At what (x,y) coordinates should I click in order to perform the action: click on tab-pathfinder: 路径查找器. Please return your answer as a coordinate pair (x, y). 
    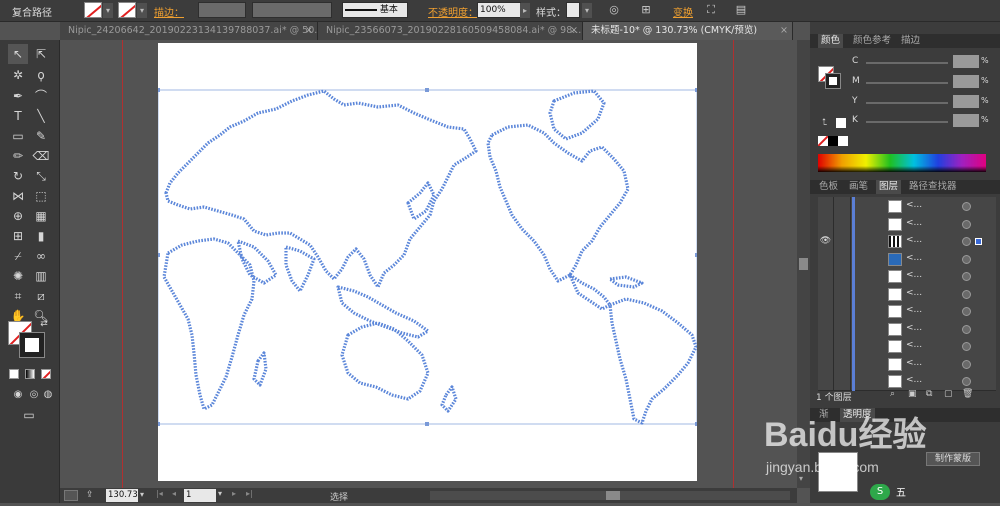
    Looking at the image, I should click on (933, 187).